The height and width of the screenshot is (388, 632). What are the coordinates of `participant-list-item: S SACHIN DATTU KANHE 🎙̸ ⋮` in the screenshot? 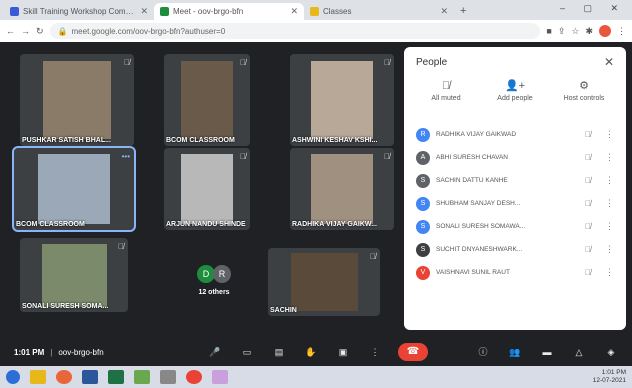 It's located at (515, 180).